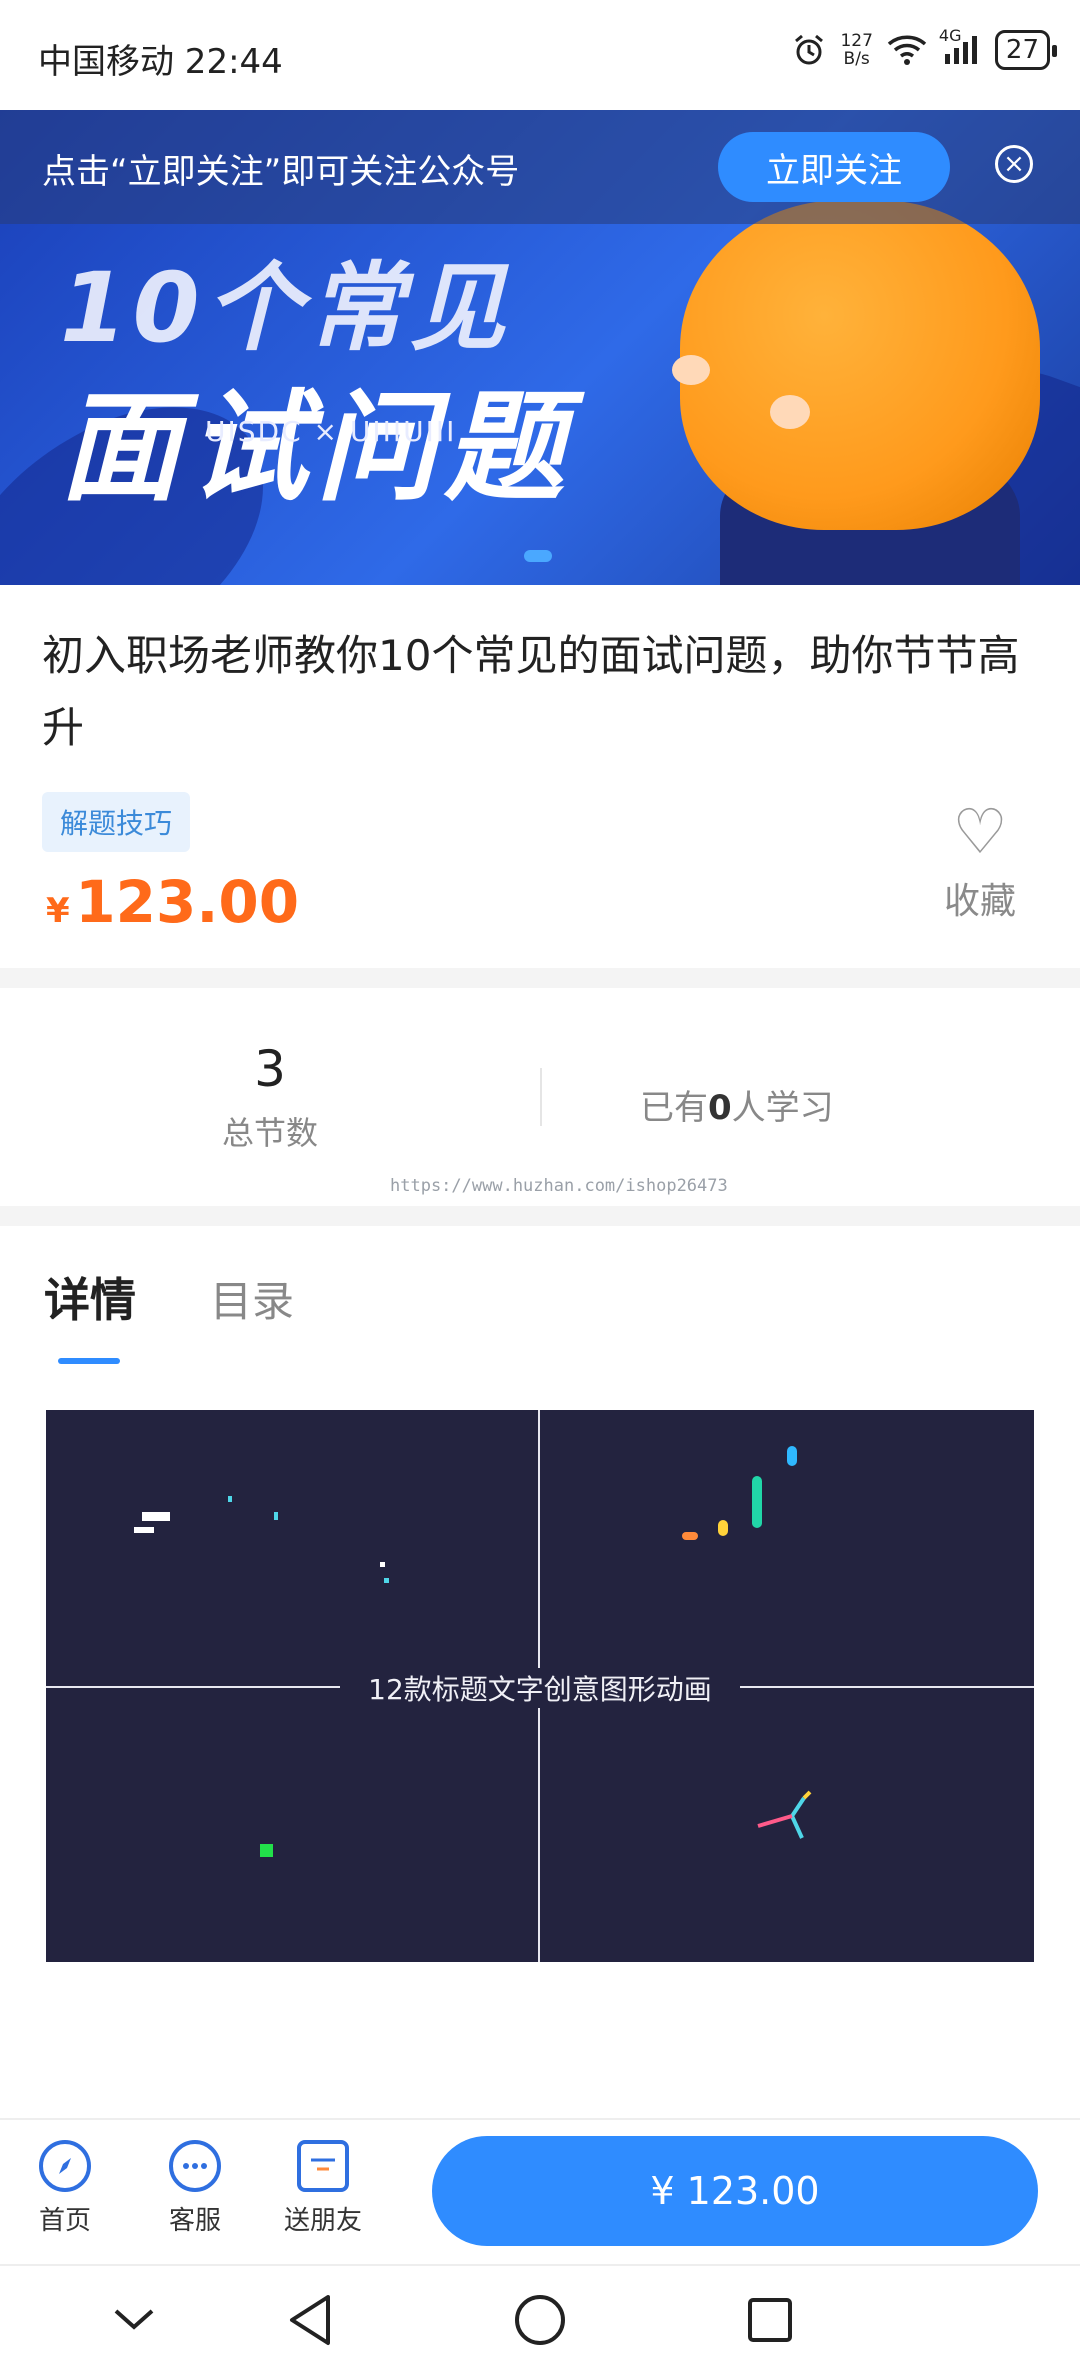 The width and height of the screenshot is (1080, 2378). I want to click on heart-add-icon: ♡, so click(980, 831).